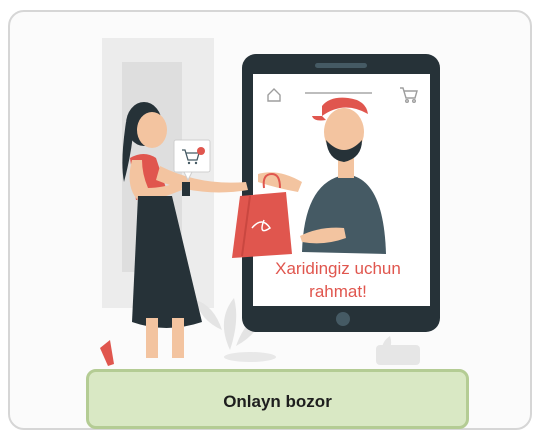 This screenshot has height=430, width=541. What do you see at coordinates (277, 401) in the screenshot?
I see `caption-label: Onlayn bozor` at bounding box center [277, 401].